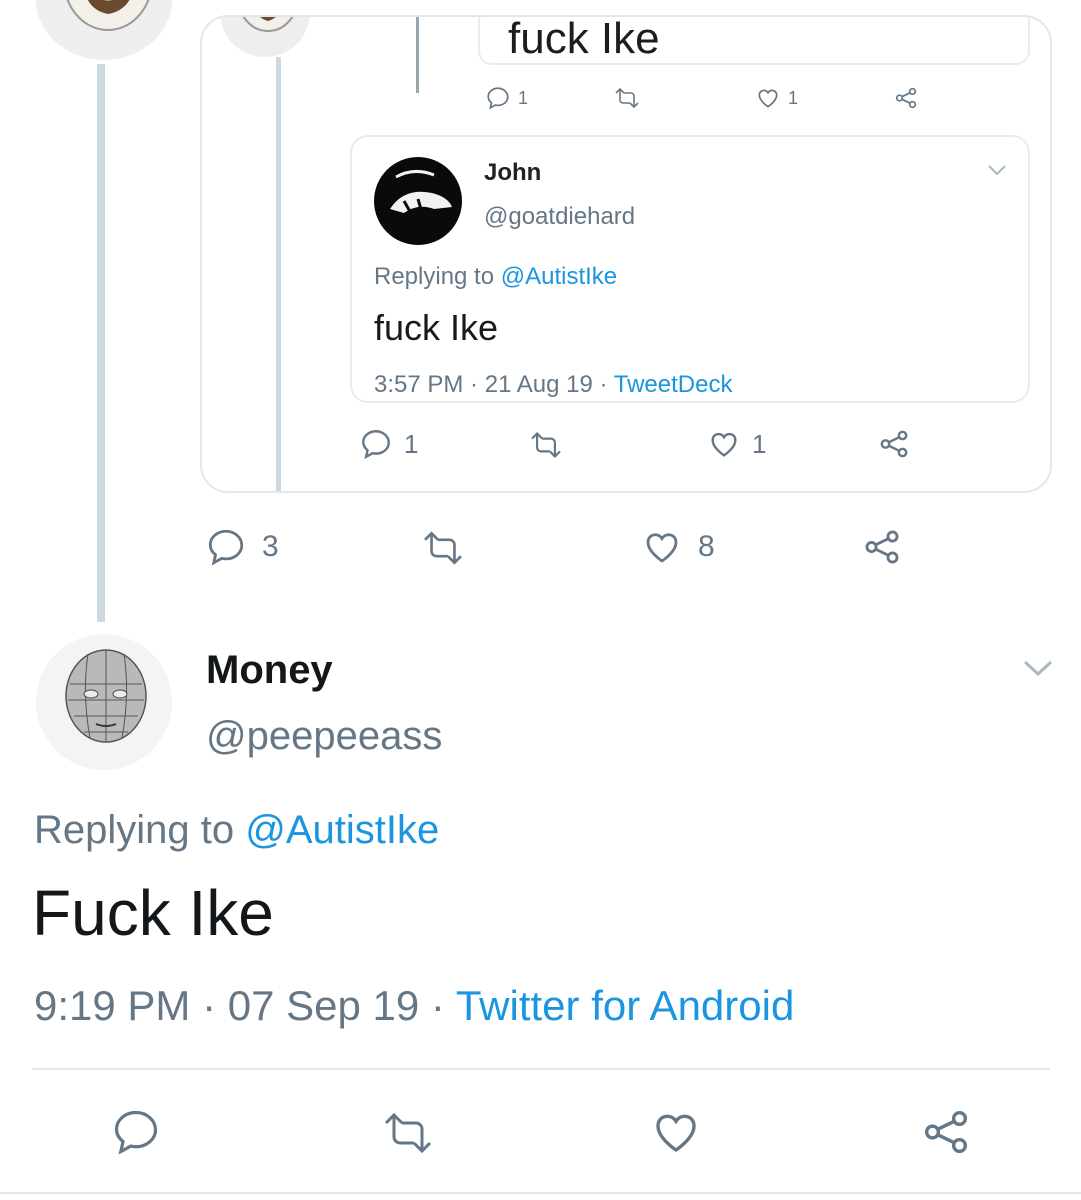  Describe the element at coordinates (323, 1005) in the screenshot. I see `main-date: 07 Sep 19` at that location.